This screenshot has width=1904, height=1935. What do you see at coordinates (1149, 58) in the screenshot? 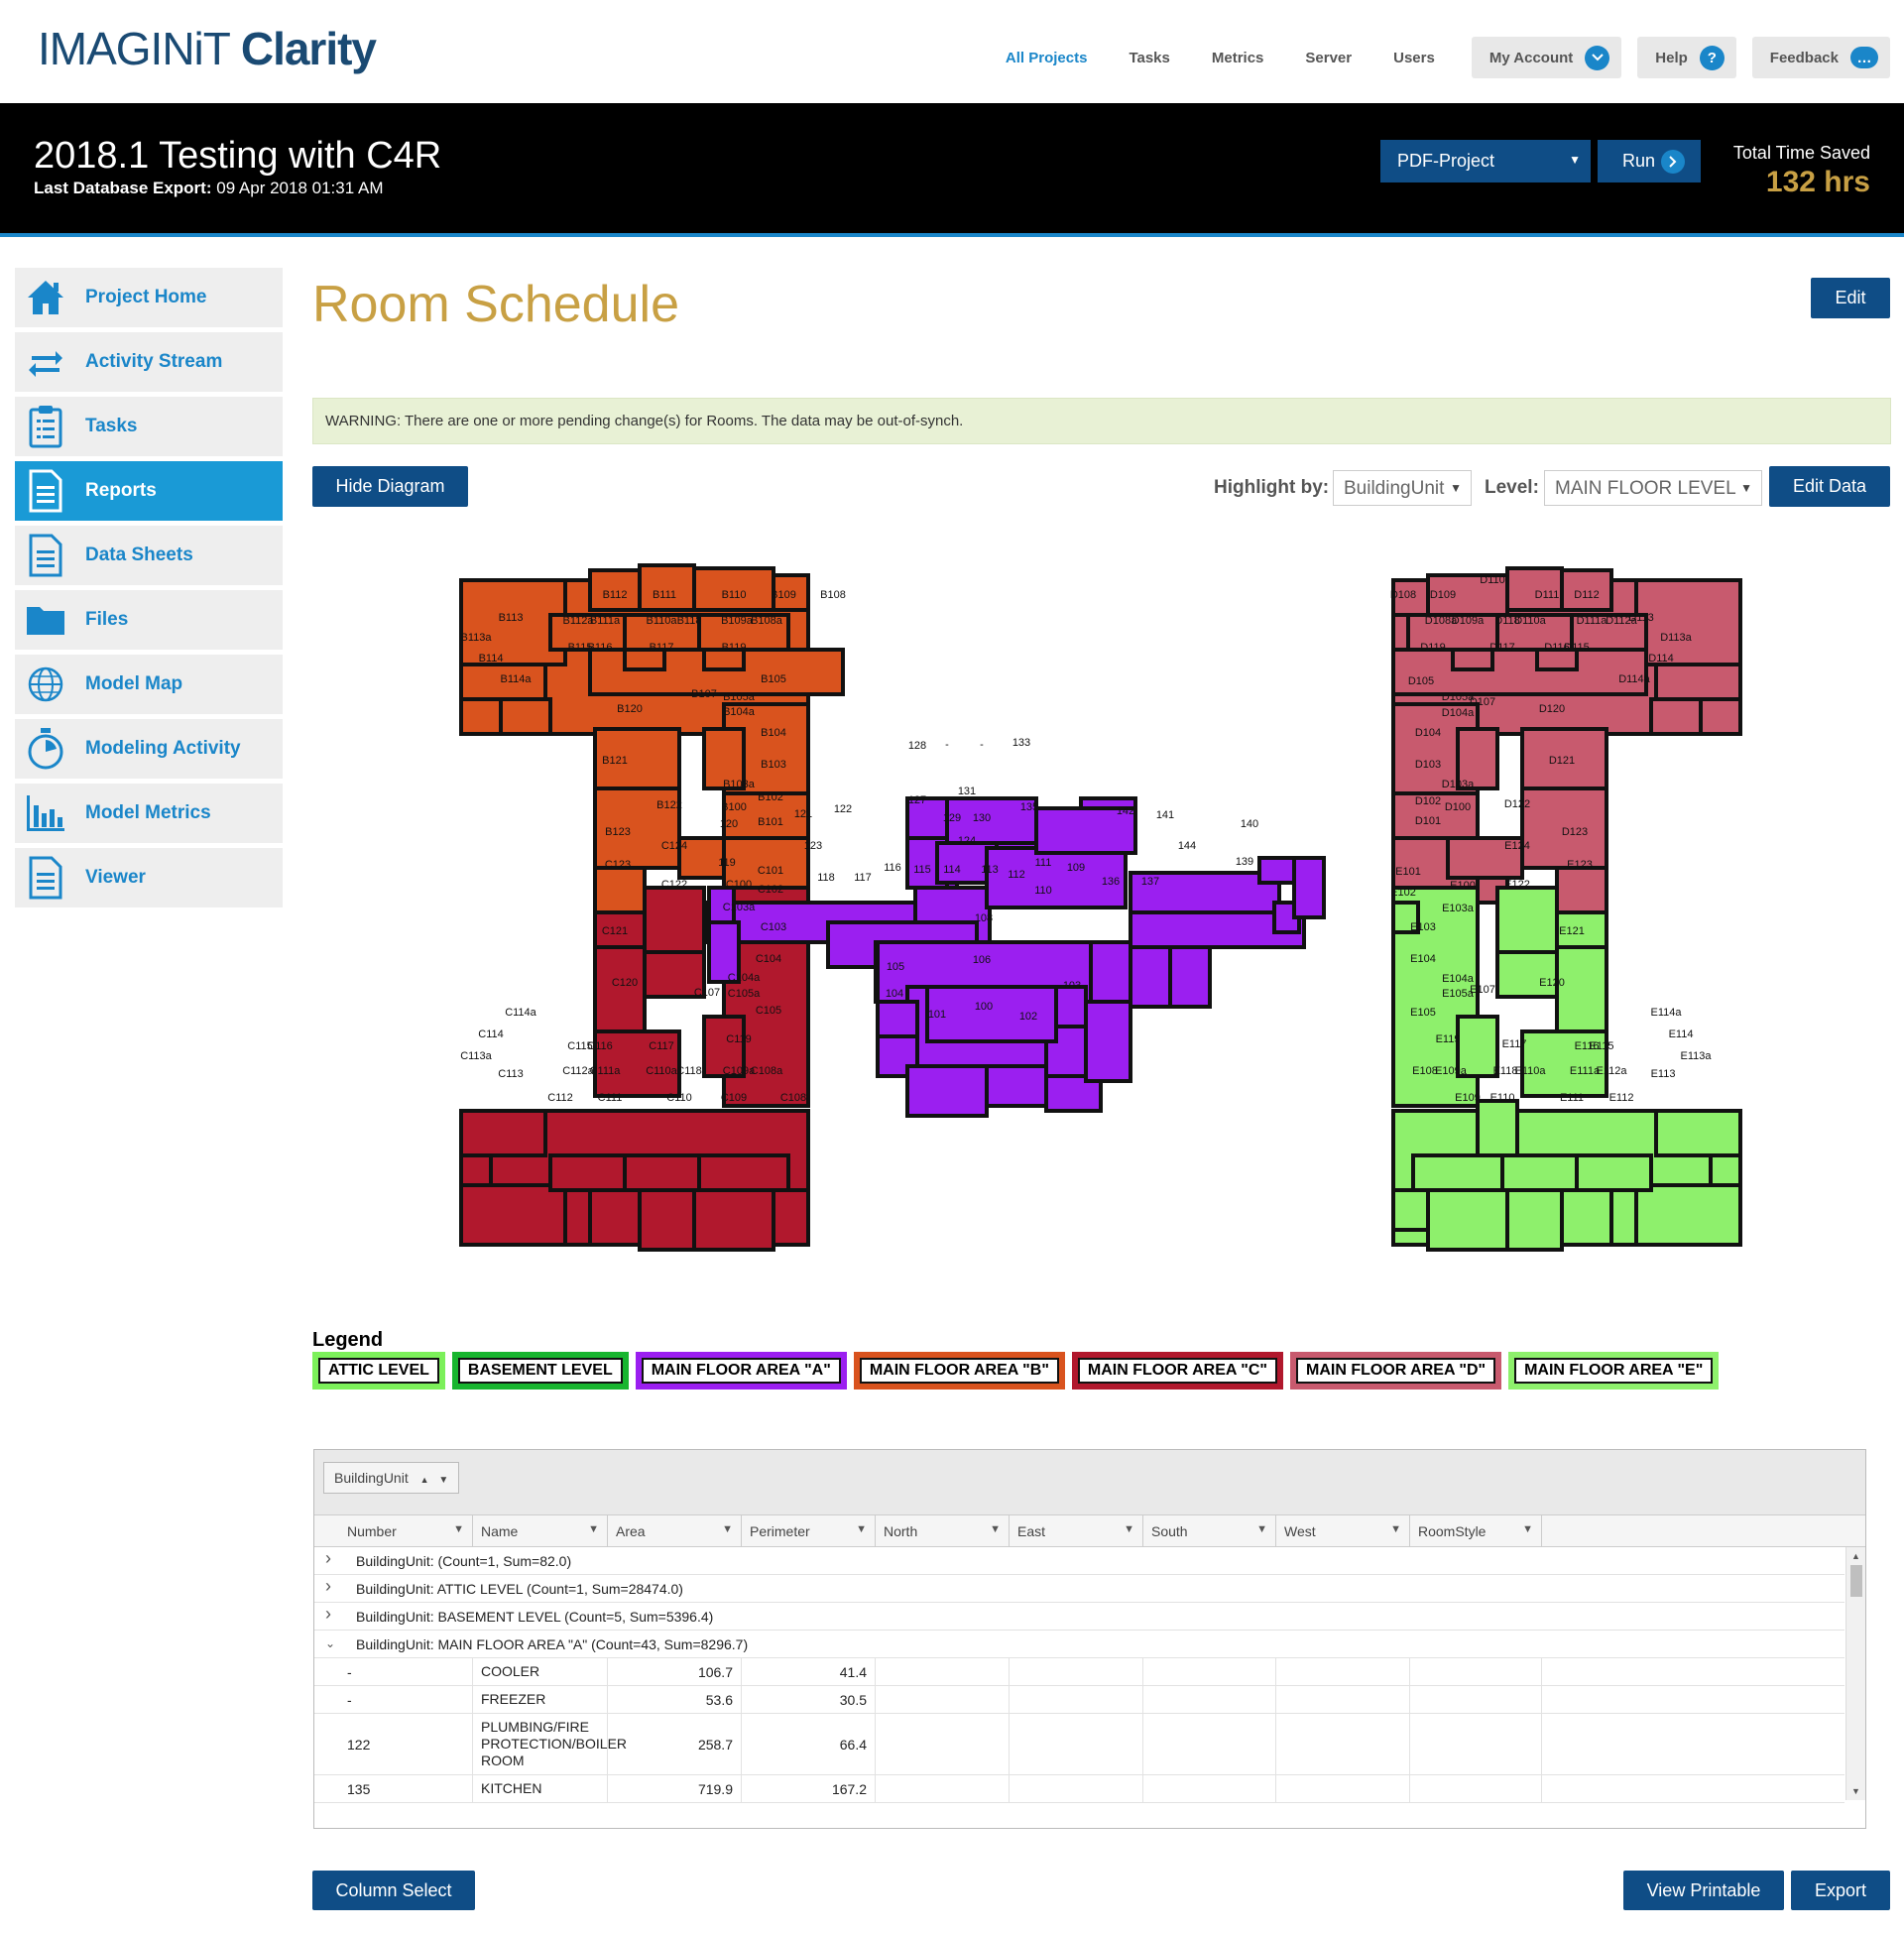
I see `nav-tasks: Tasks` at bounding box center [1149, 58].